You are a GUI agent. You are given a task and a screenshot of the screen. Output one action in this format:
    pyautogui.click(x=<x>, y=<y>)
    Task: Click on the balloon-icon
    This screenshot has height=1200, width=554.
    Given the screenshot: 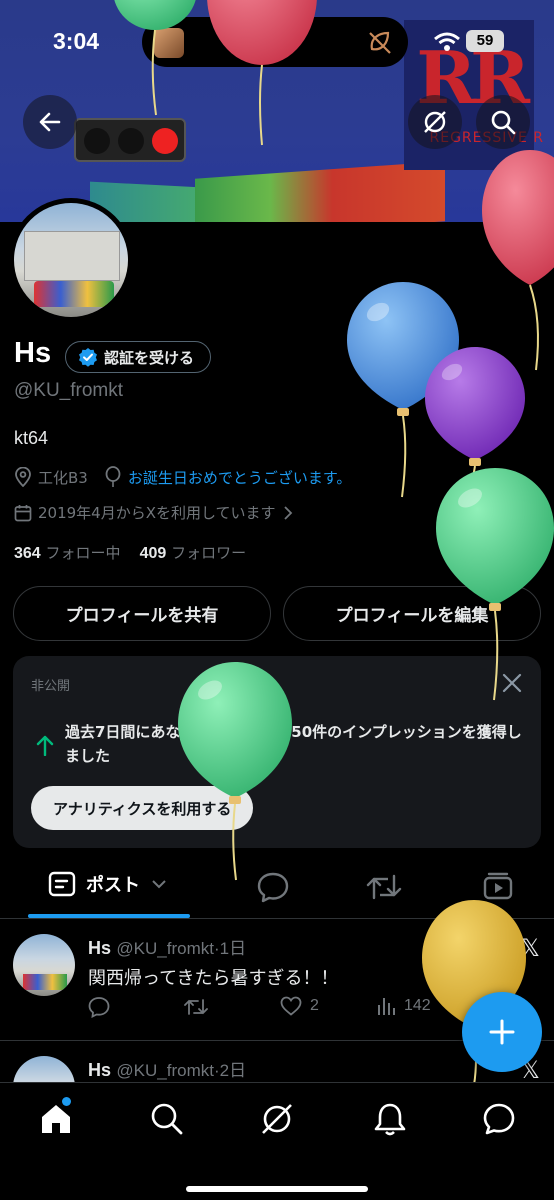 What is the action you would take?
    pyautogui.click(x=113, y=476)
    